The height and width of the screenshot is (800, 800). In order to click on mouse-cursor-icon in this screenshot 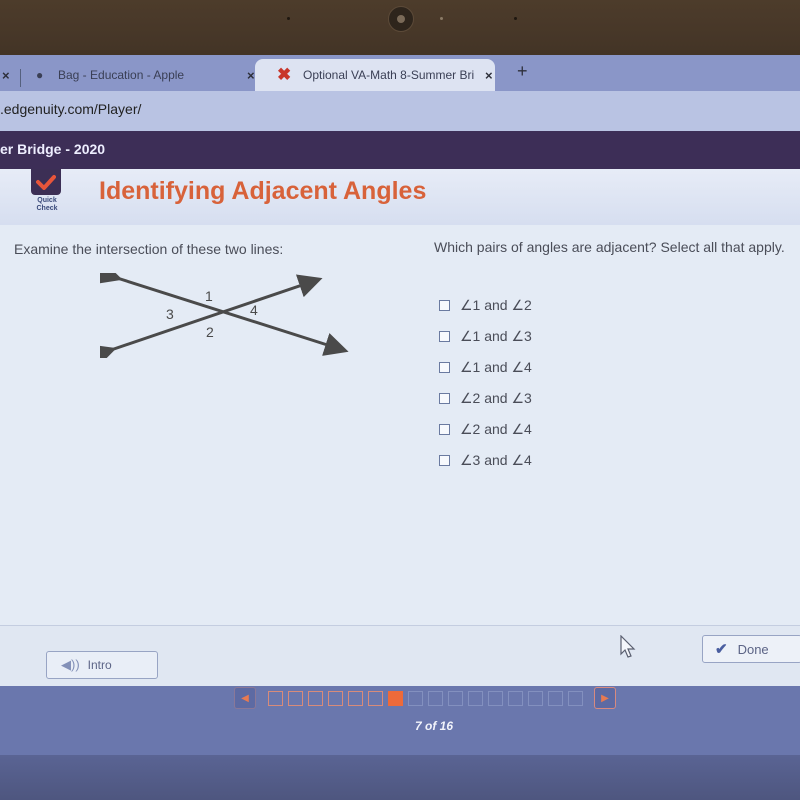, I will do `click(628, 646)`.